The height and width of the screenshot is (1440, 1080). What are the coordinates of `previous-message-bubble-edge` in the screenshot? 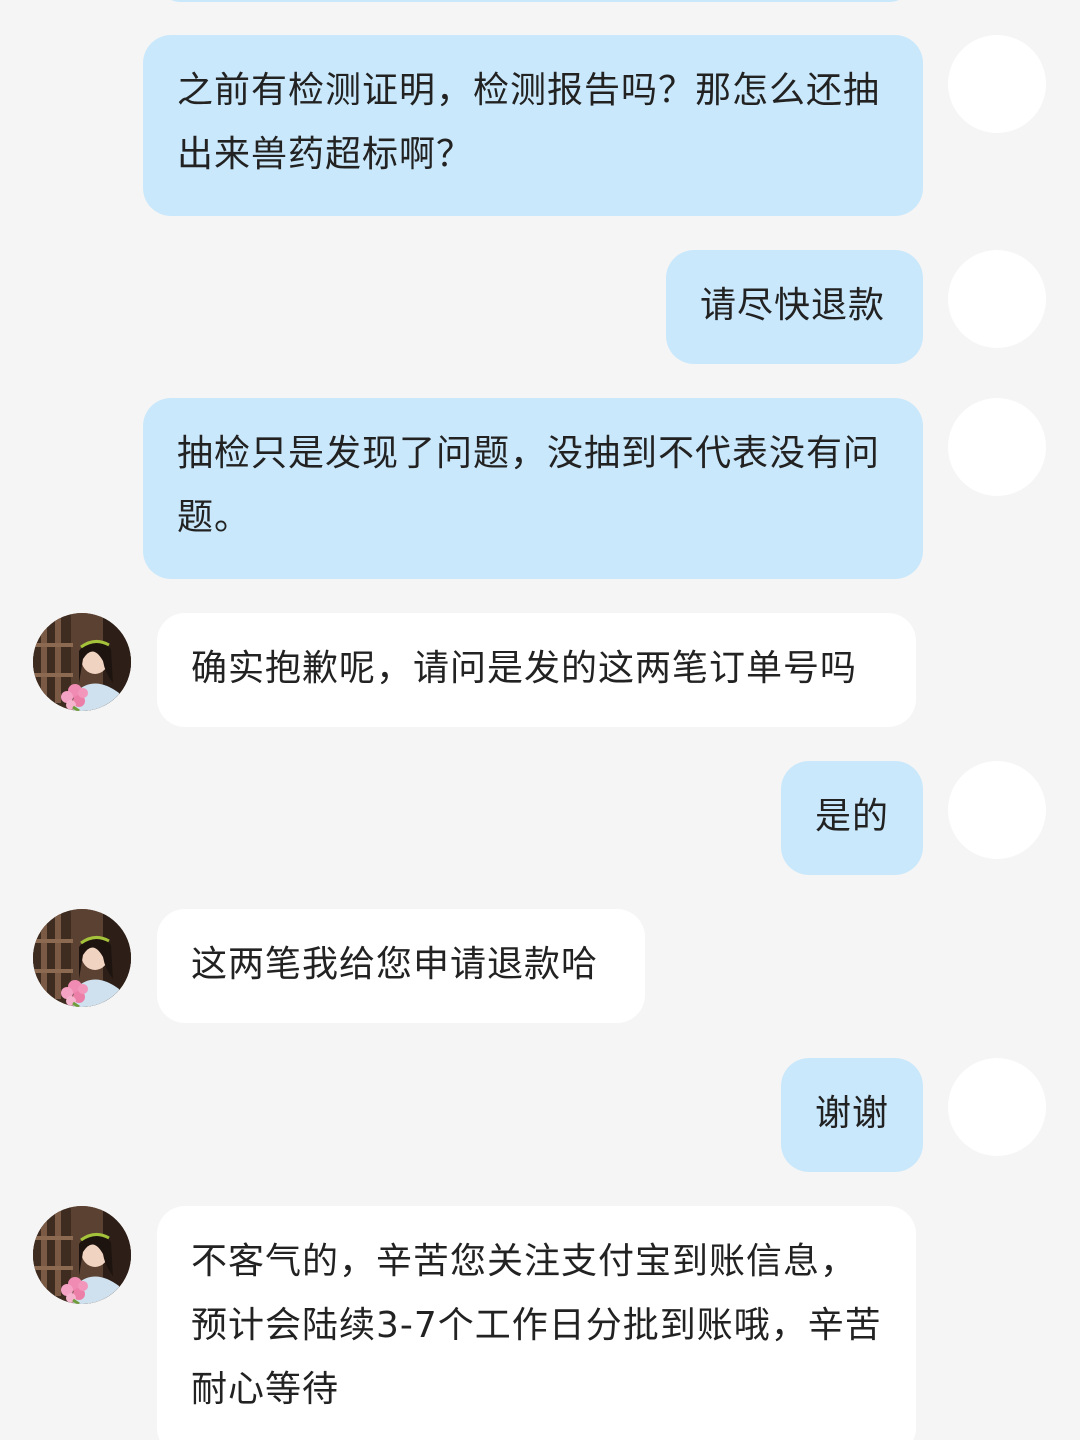 It's located at (535, 1).